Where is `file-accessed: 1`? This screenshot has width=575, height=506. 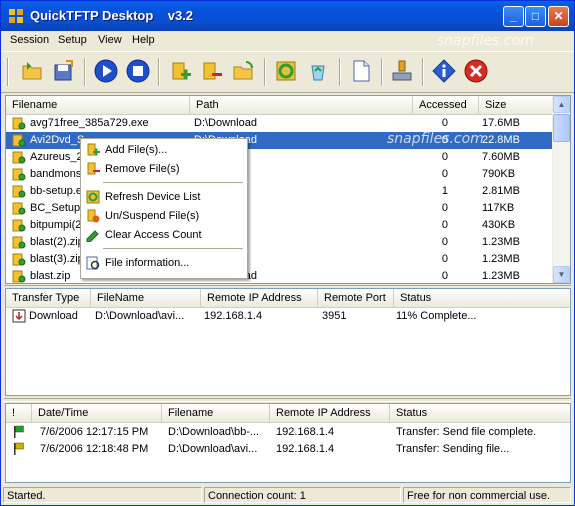
file-accessed: 1 is located at coordinates (444, 191).